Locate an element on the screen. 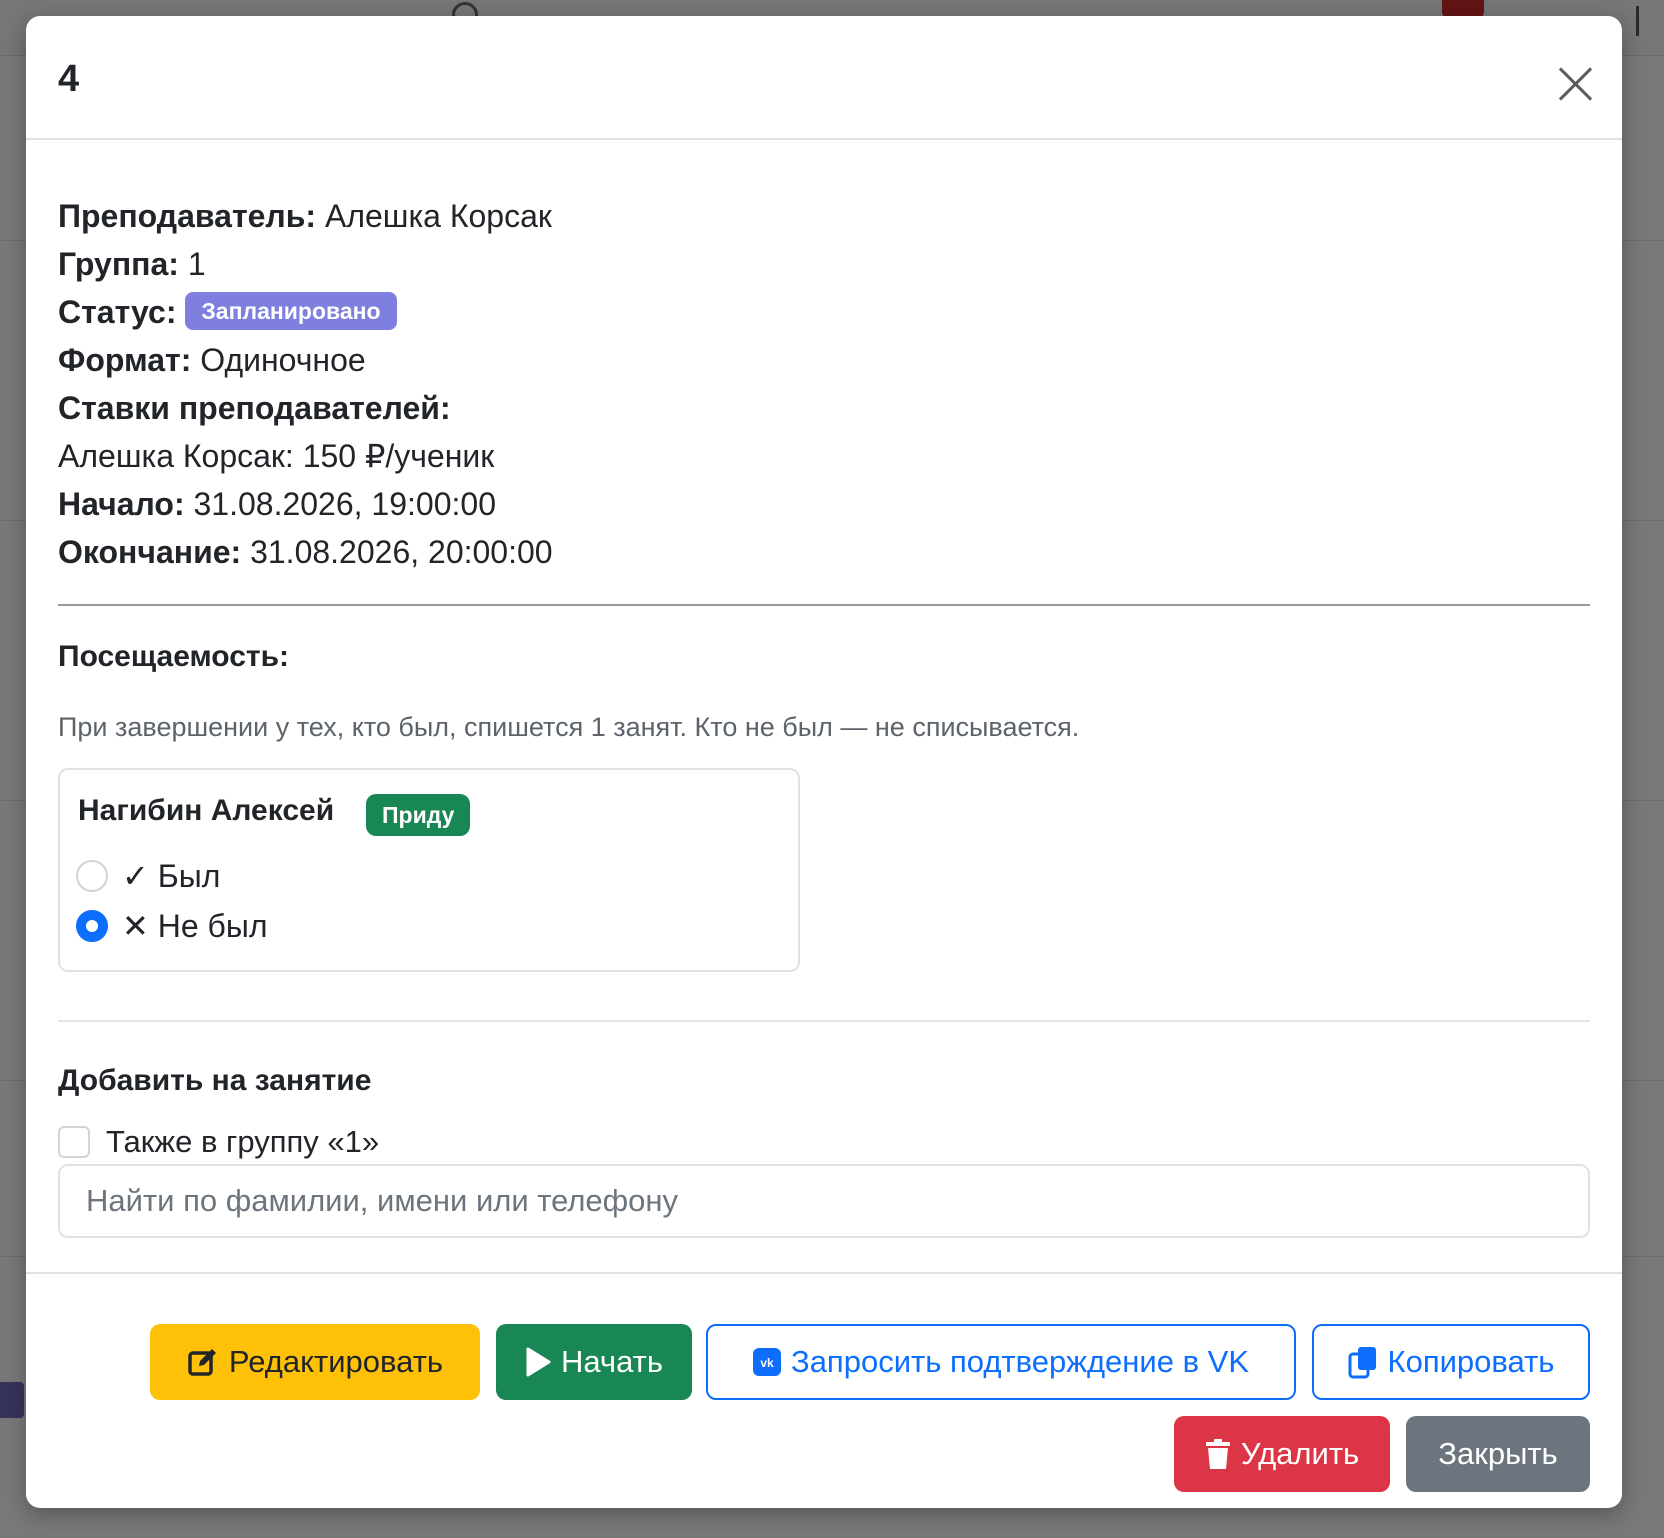 The width and height of the screenshot is (1664, 1538). copy-icon is located at coordinates (1363, 1362).